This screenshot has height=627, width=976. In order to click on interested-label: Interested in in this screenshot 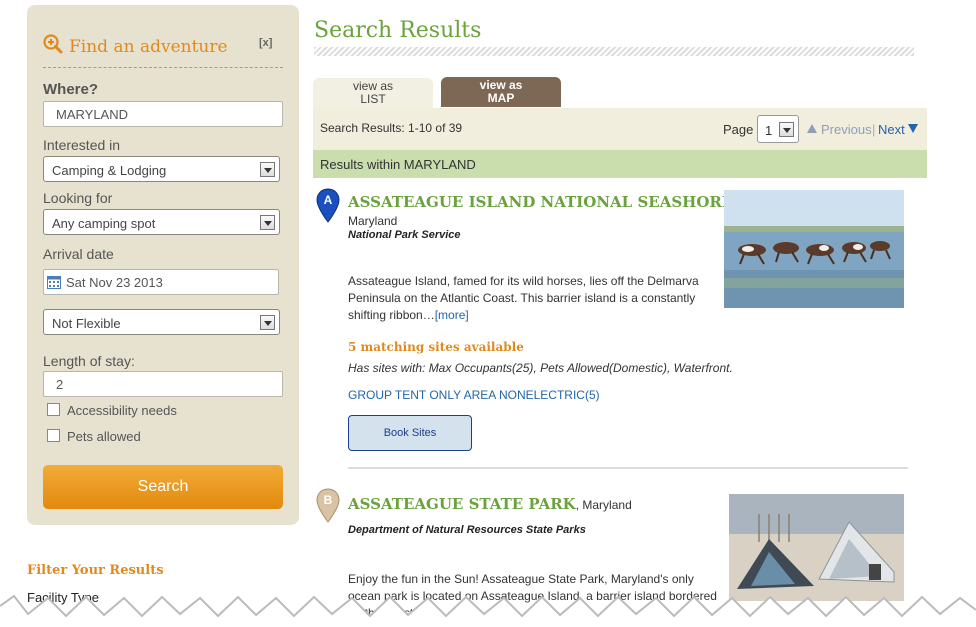, I will do `click(82, 145)`.